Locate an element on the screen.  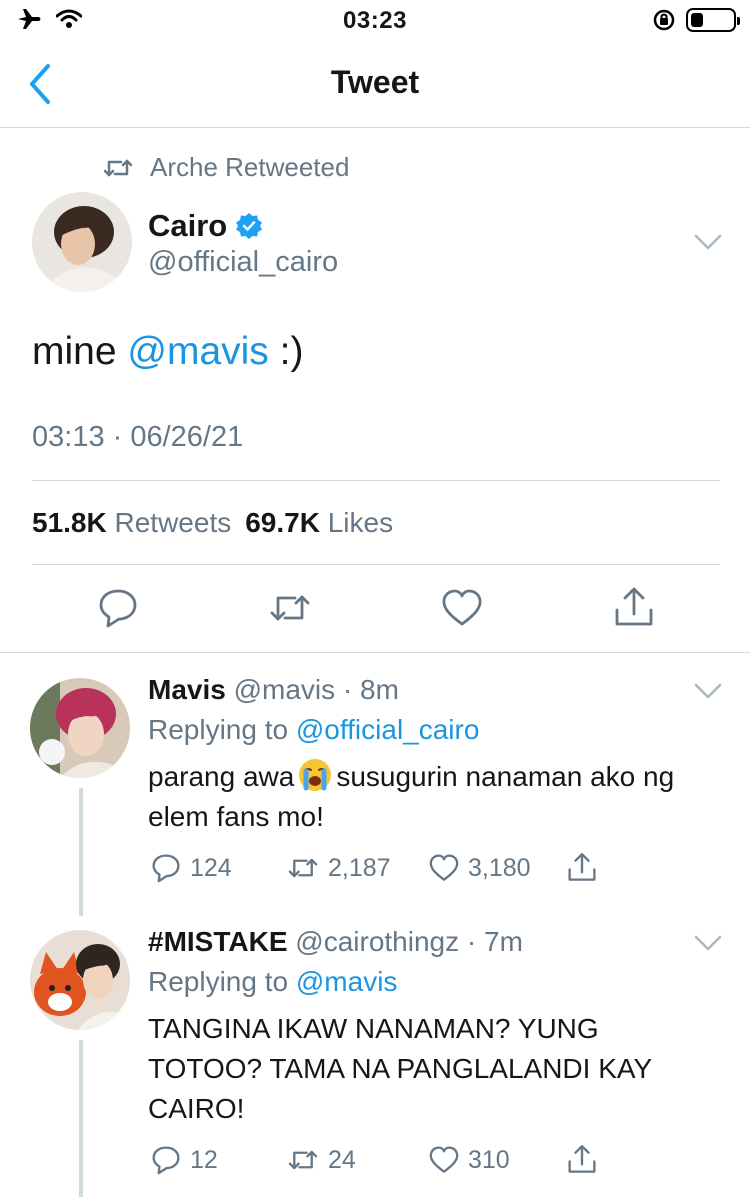
page-title: Tweet is located at coordinates (375, 82).